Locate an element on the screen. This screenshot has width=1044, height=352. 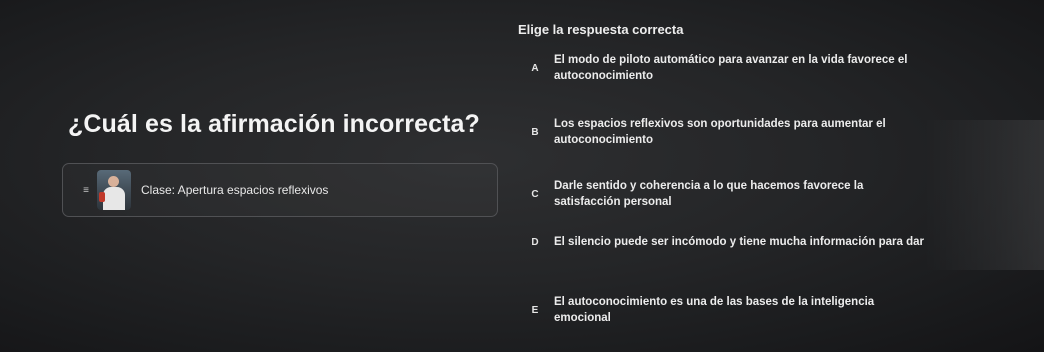
option-letter: D is located at coordinates (535, 242).